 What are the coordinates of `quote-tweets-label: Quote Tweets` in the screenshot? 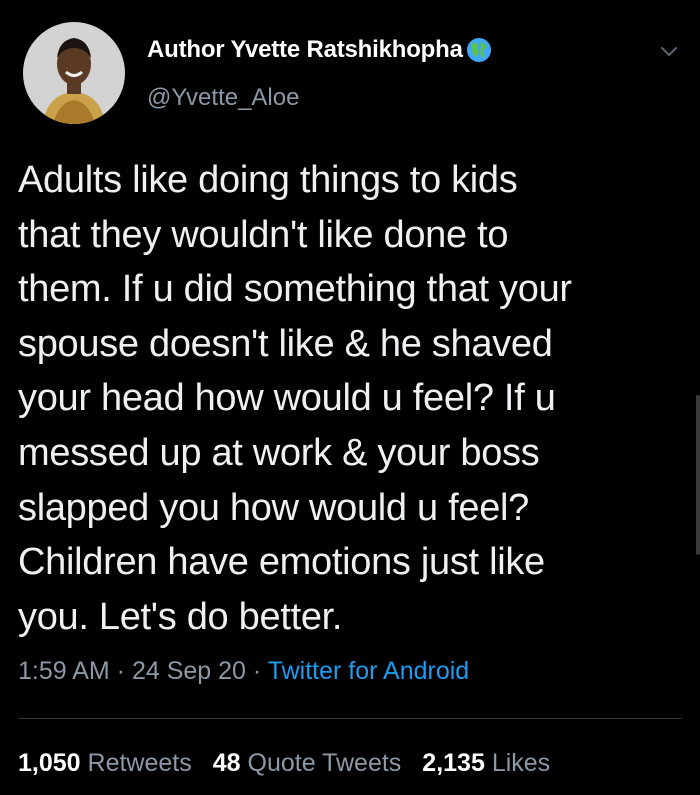 It's located at (324, 763).